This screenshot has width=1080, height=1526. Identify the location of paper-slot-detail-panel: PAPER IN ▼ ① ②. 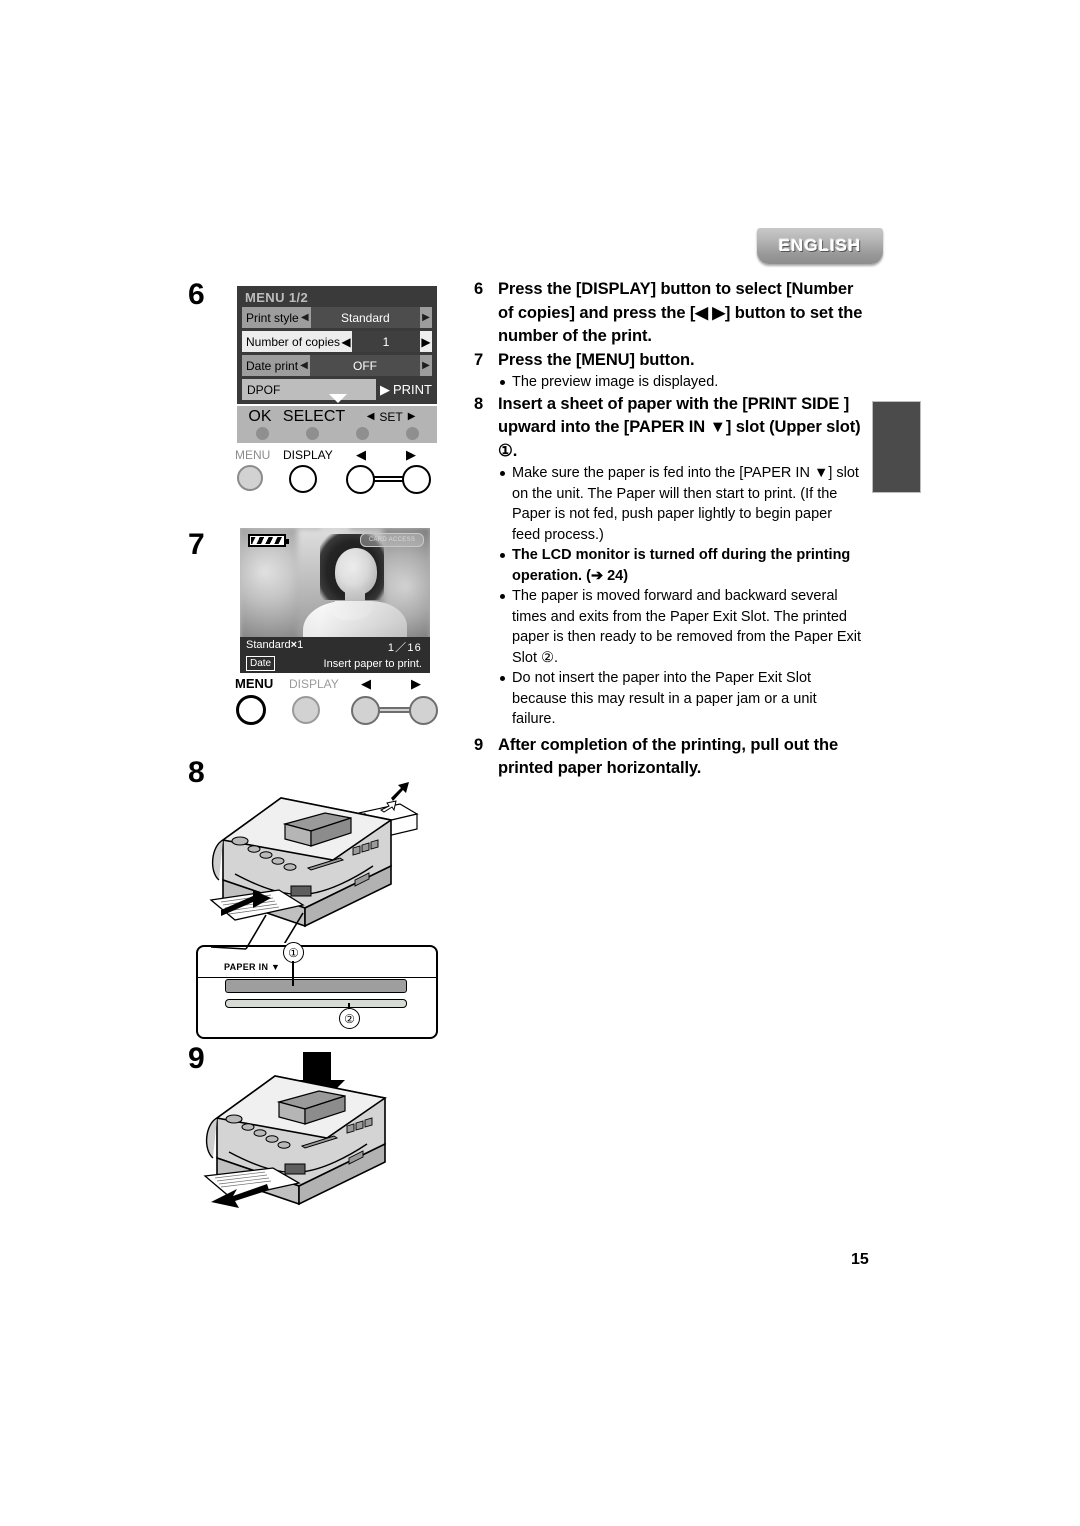
(317, 990).